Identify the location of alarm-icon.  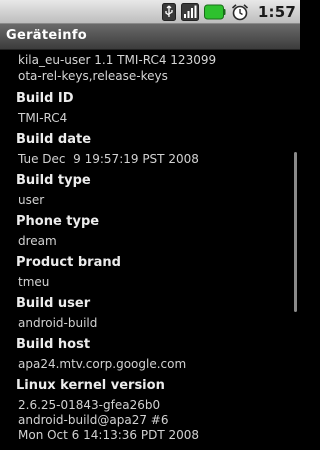
(240, 12).